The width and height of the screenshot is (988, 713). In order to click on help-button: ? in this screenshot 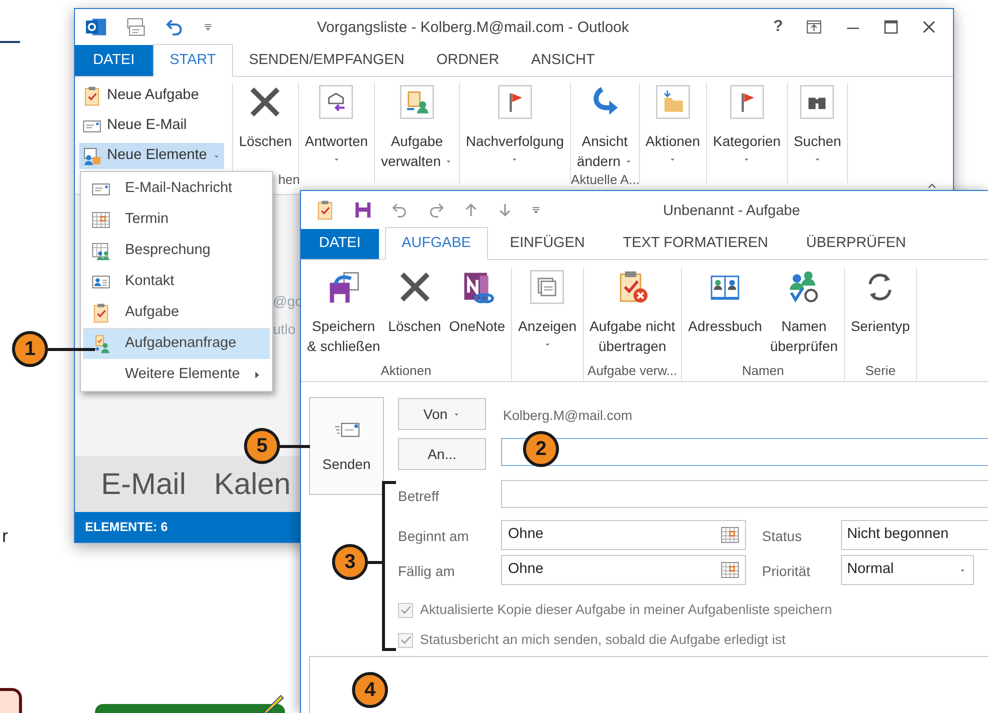, I will do `click(778, 27)`.